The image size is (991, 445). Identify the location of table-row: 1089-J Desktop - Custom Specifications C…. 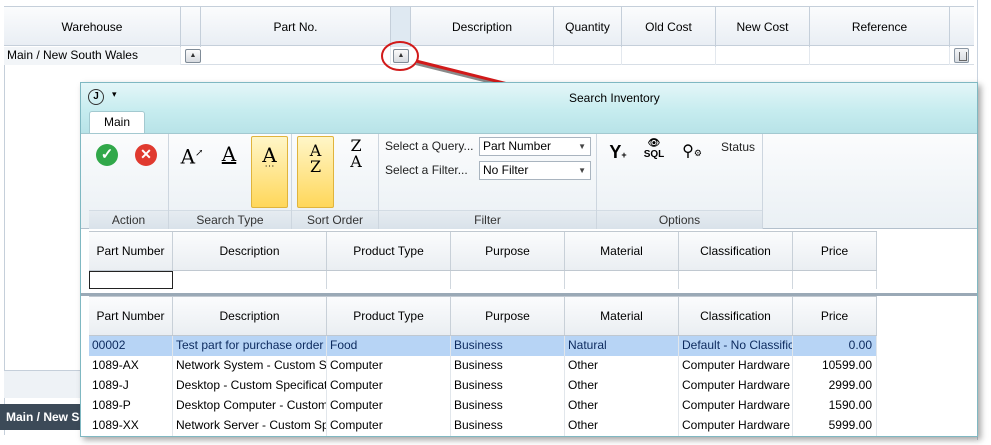
(483, 386).